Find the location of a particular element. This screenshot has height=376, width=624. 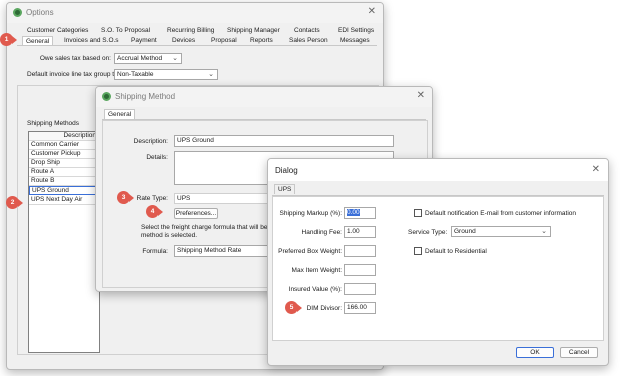

handling-fee-value: 1.00 is located at coordinates (353, 231).